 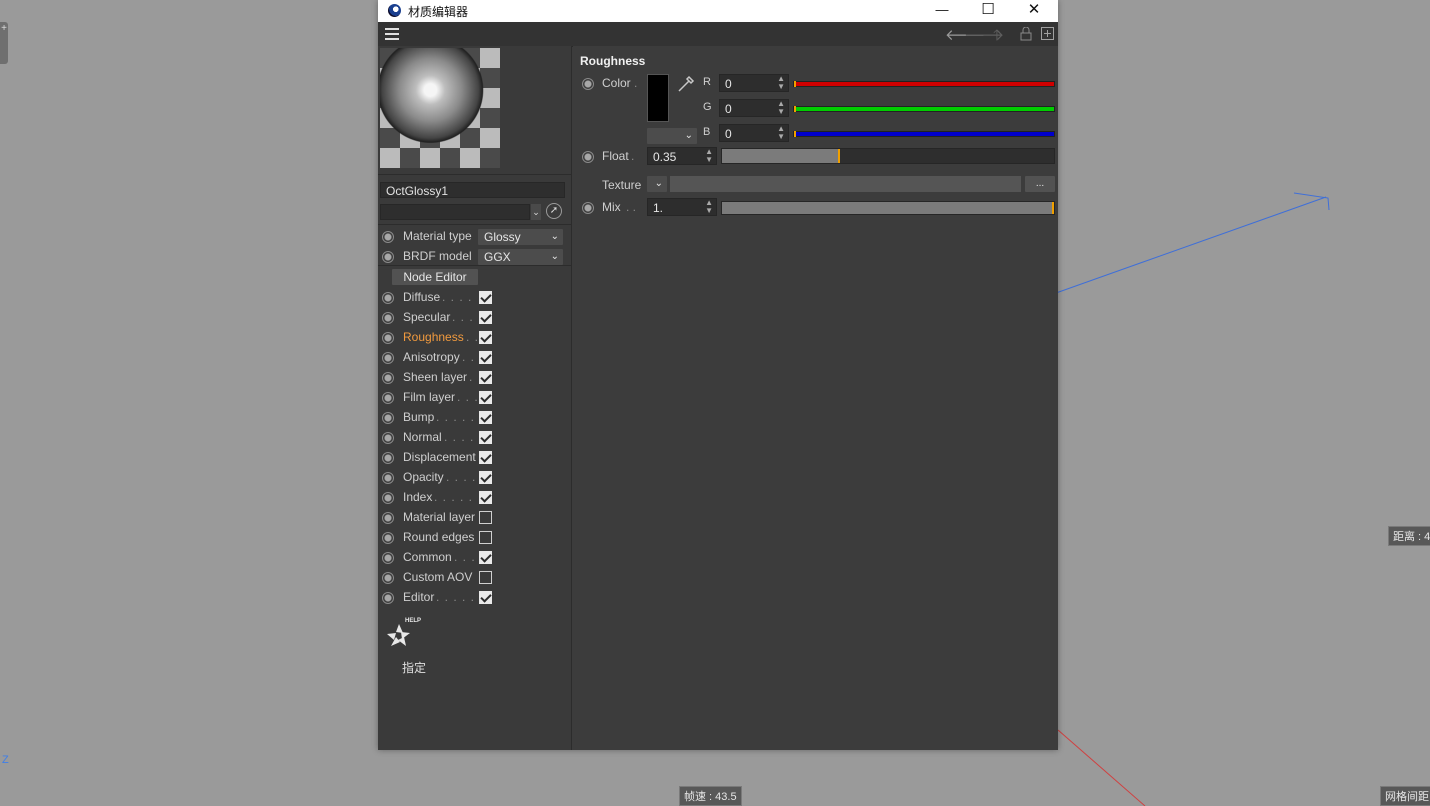 What do you see at coordinates (404, 635) in the screenshot?
I see `octane-help-icon: HELP` at bounding box center [404, 635].